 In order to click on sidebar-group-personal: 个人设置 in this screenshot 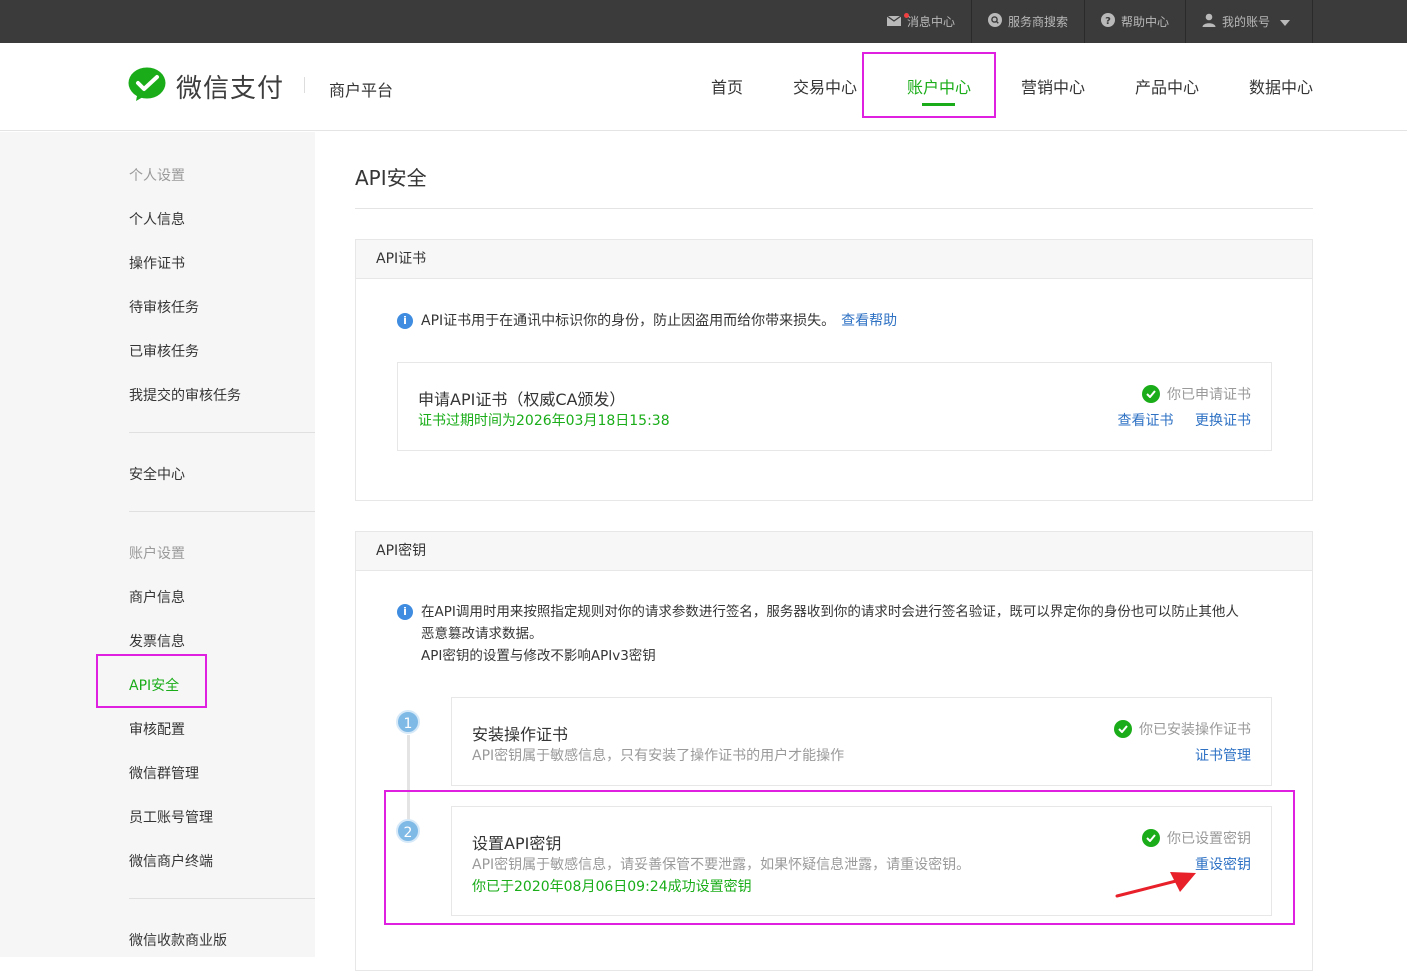, I will do `click(157, 176)`.